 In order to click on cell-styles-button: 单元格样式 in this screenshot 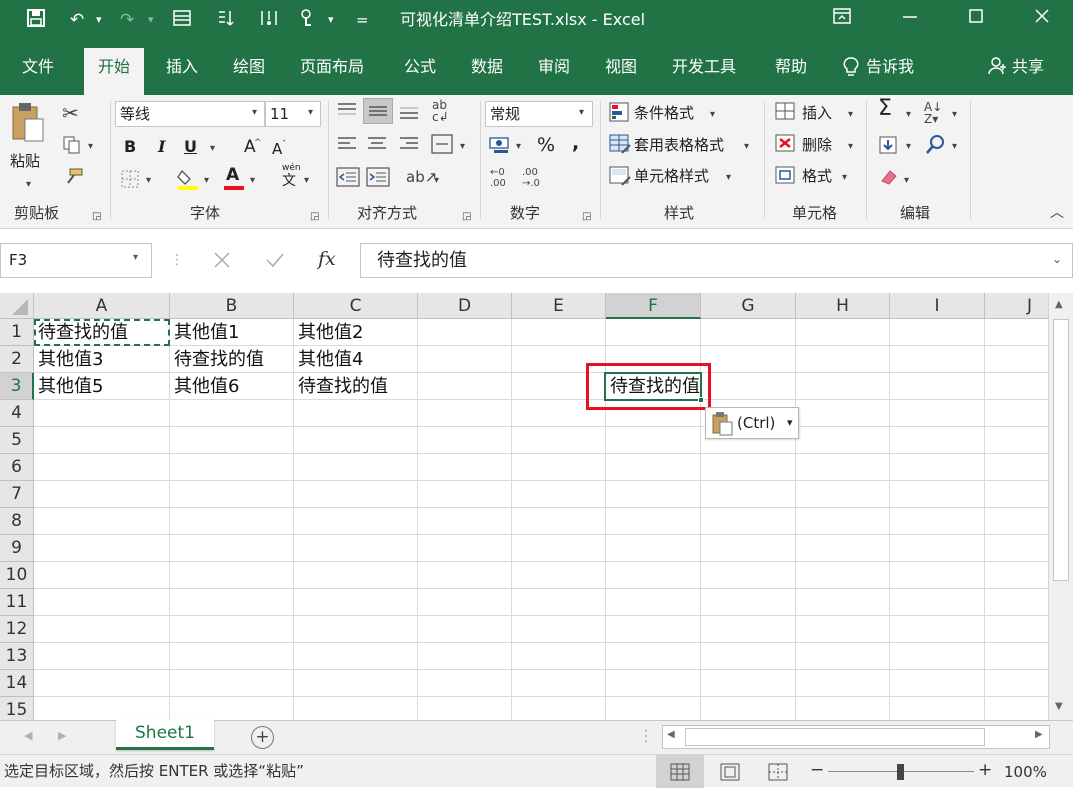, I will do `click(671, 176)`.